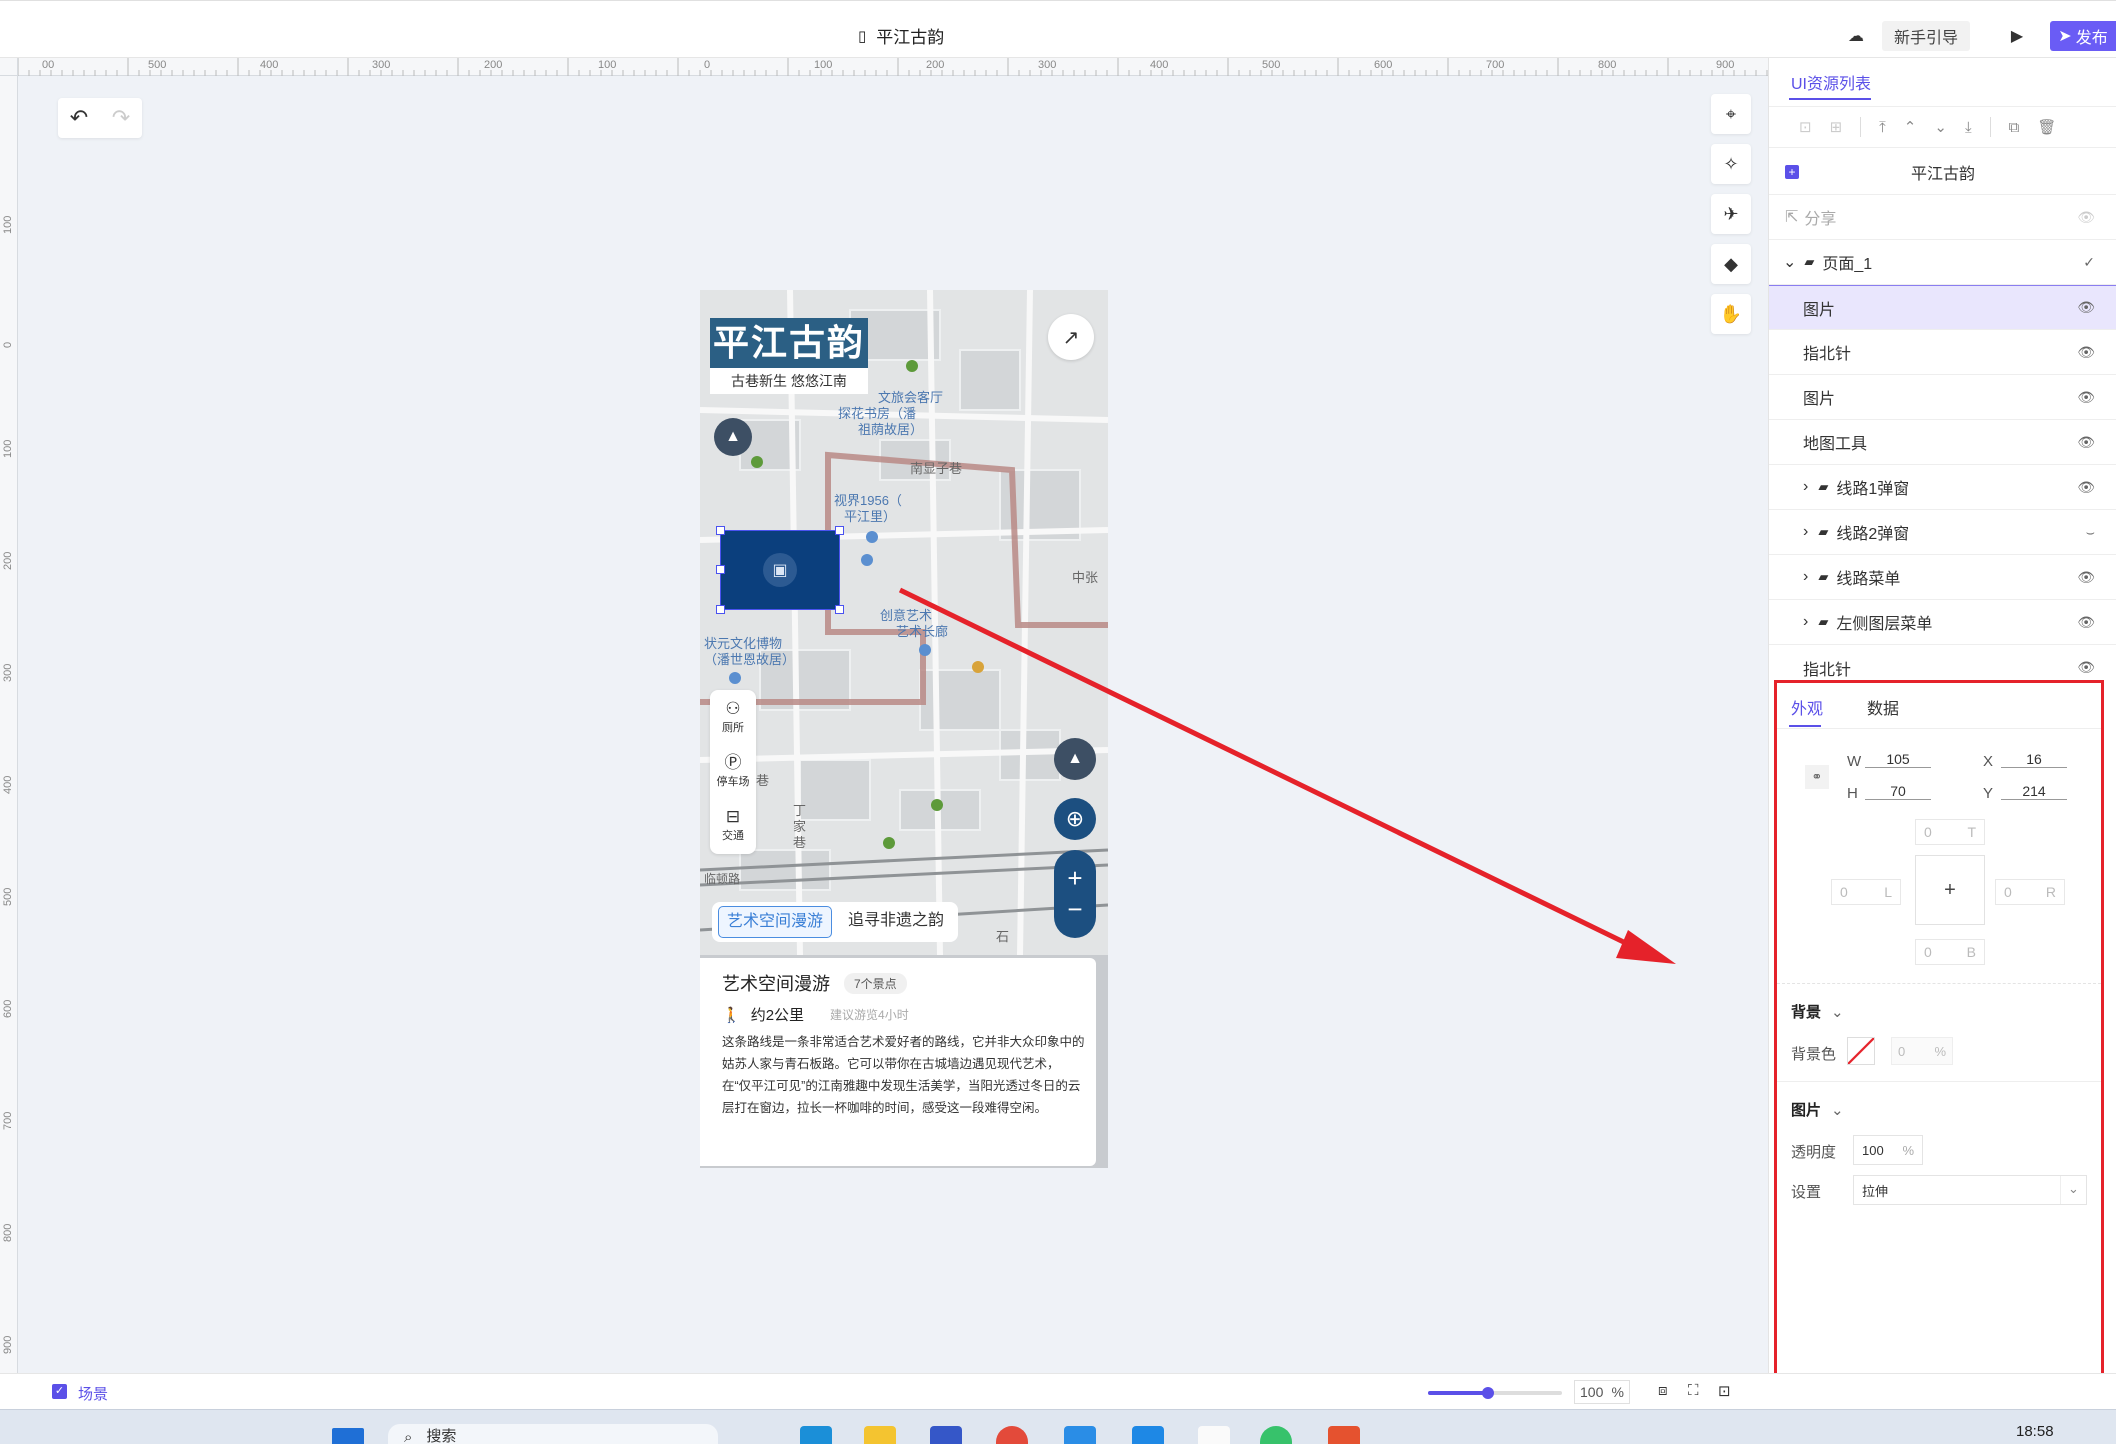 Image resolution: width=2116 pixels, height=1444 pixels. I want to click on folder-app-icon, so click(880, 1435).